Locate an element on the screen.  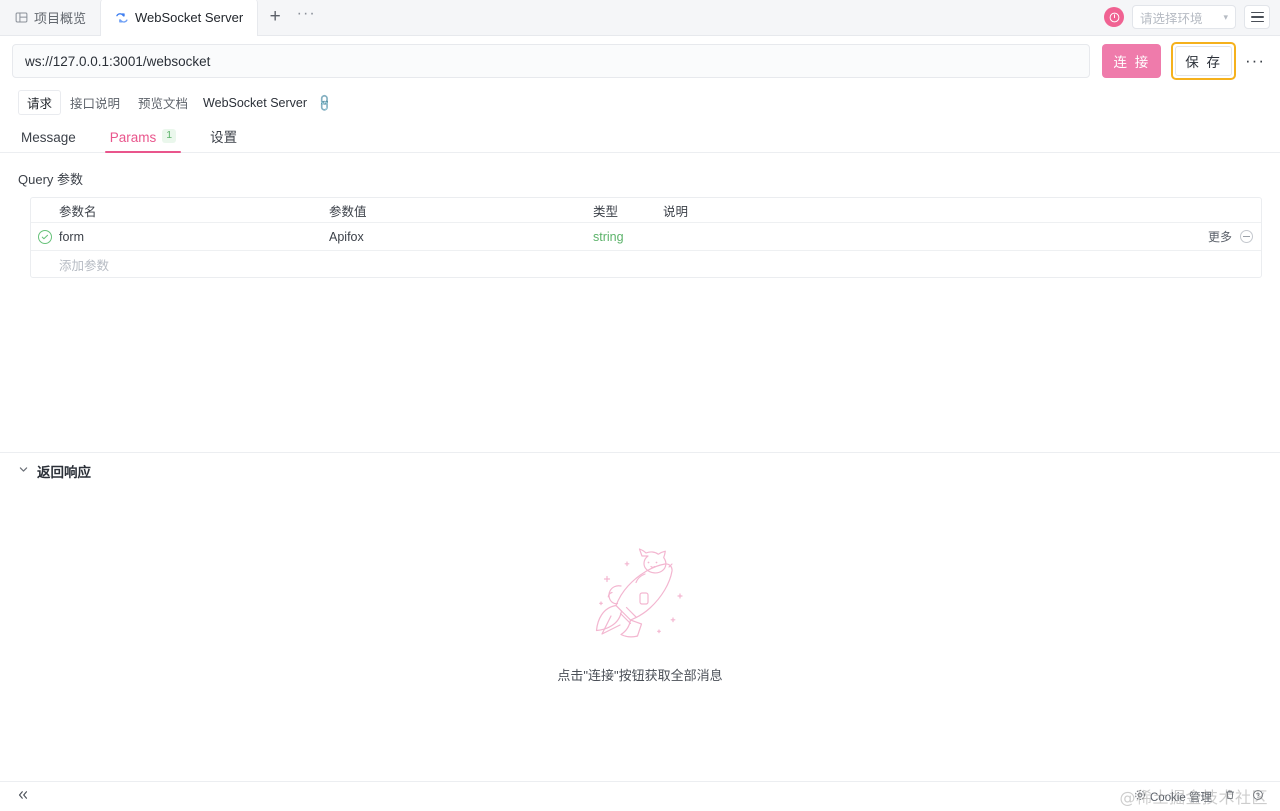
chevron-down-icon: ▾ is located at coordinates (1225, 16).